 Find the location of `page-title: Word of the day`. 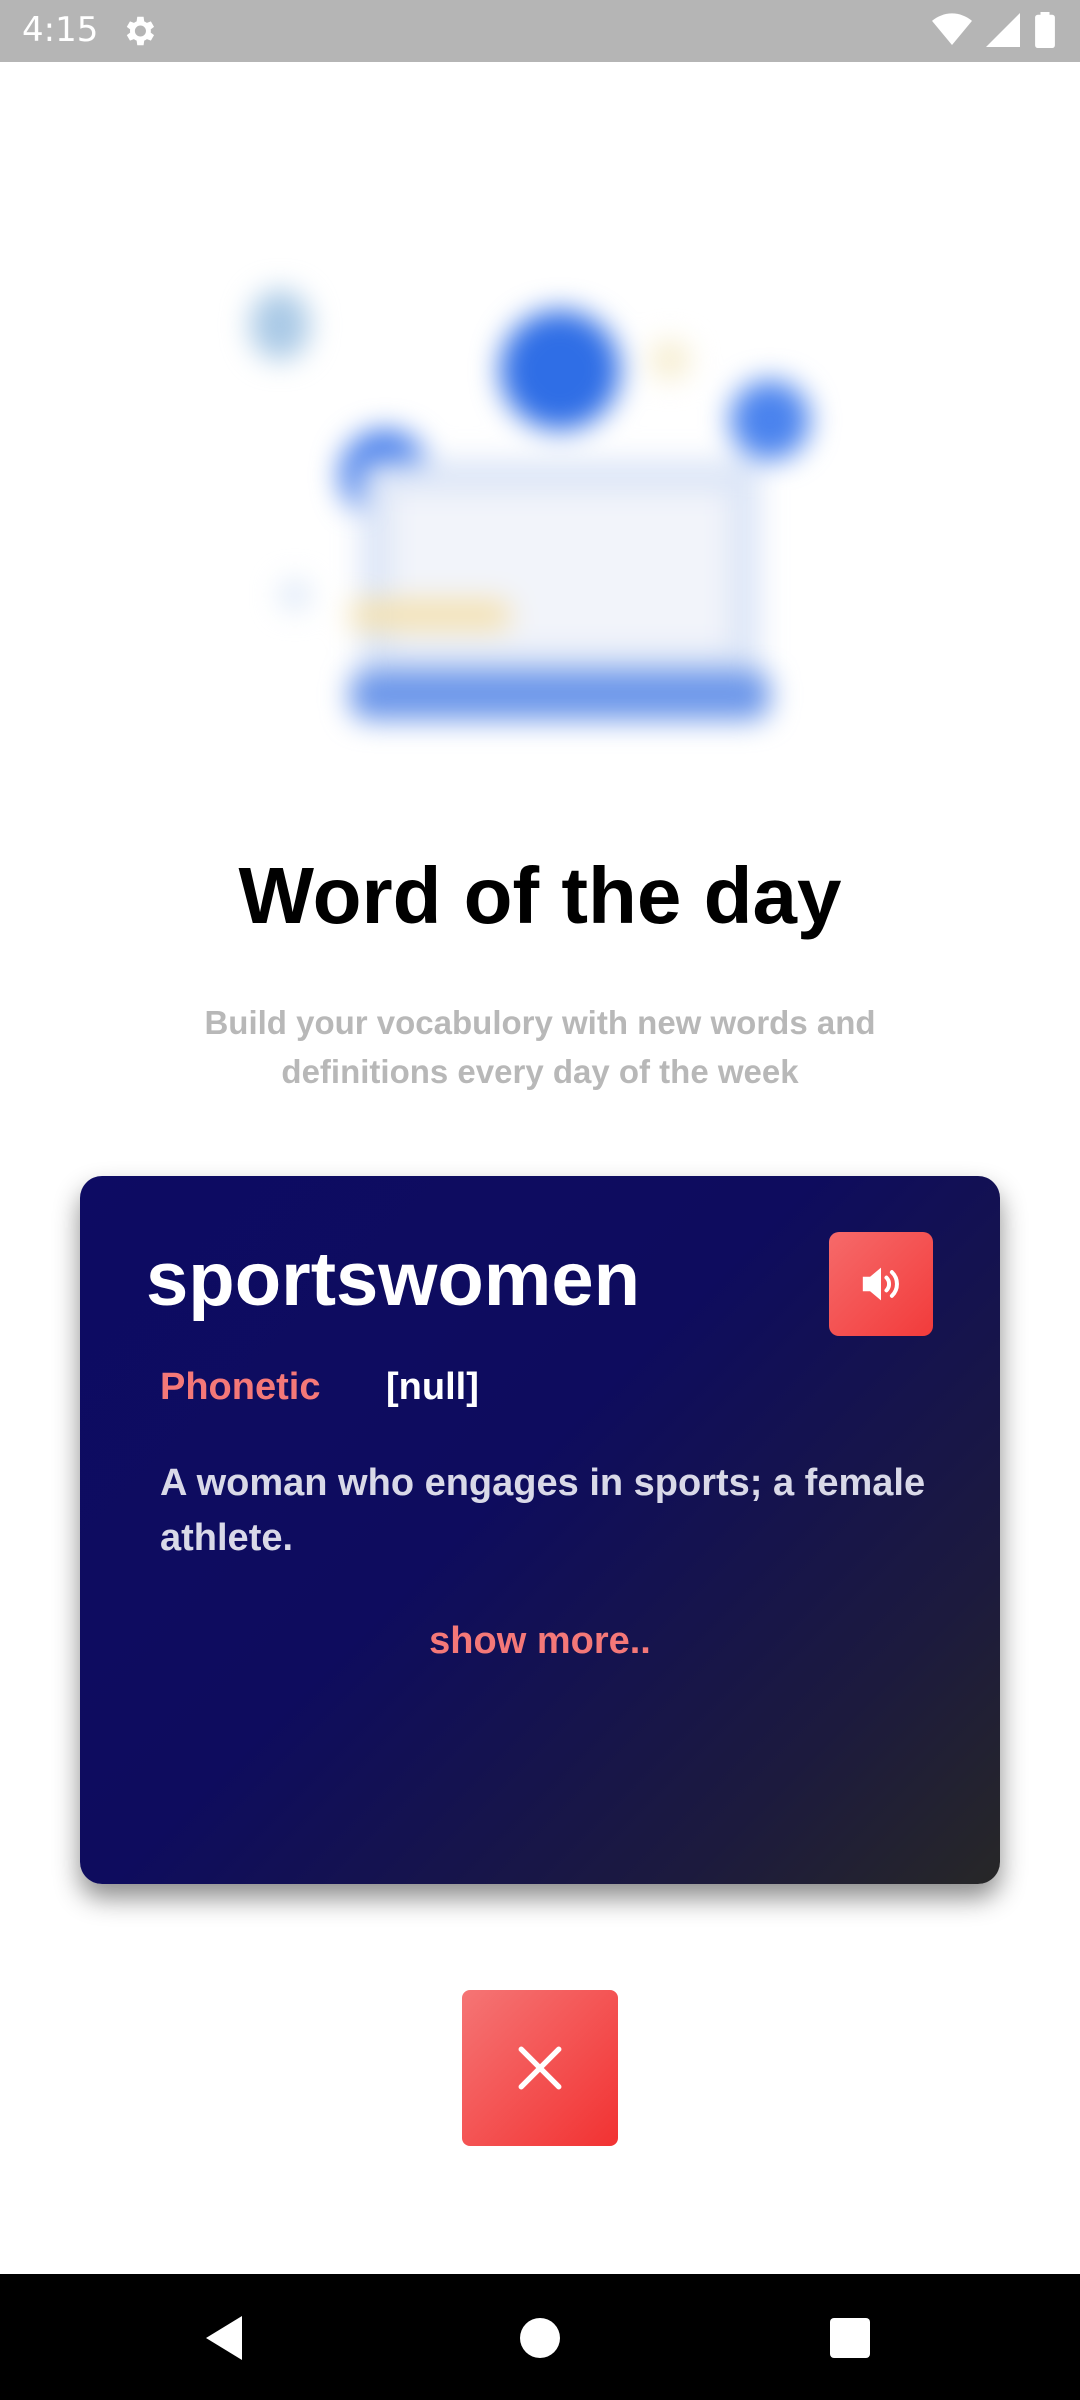

page-title: Word of the day is located at coordinates (540, 895).